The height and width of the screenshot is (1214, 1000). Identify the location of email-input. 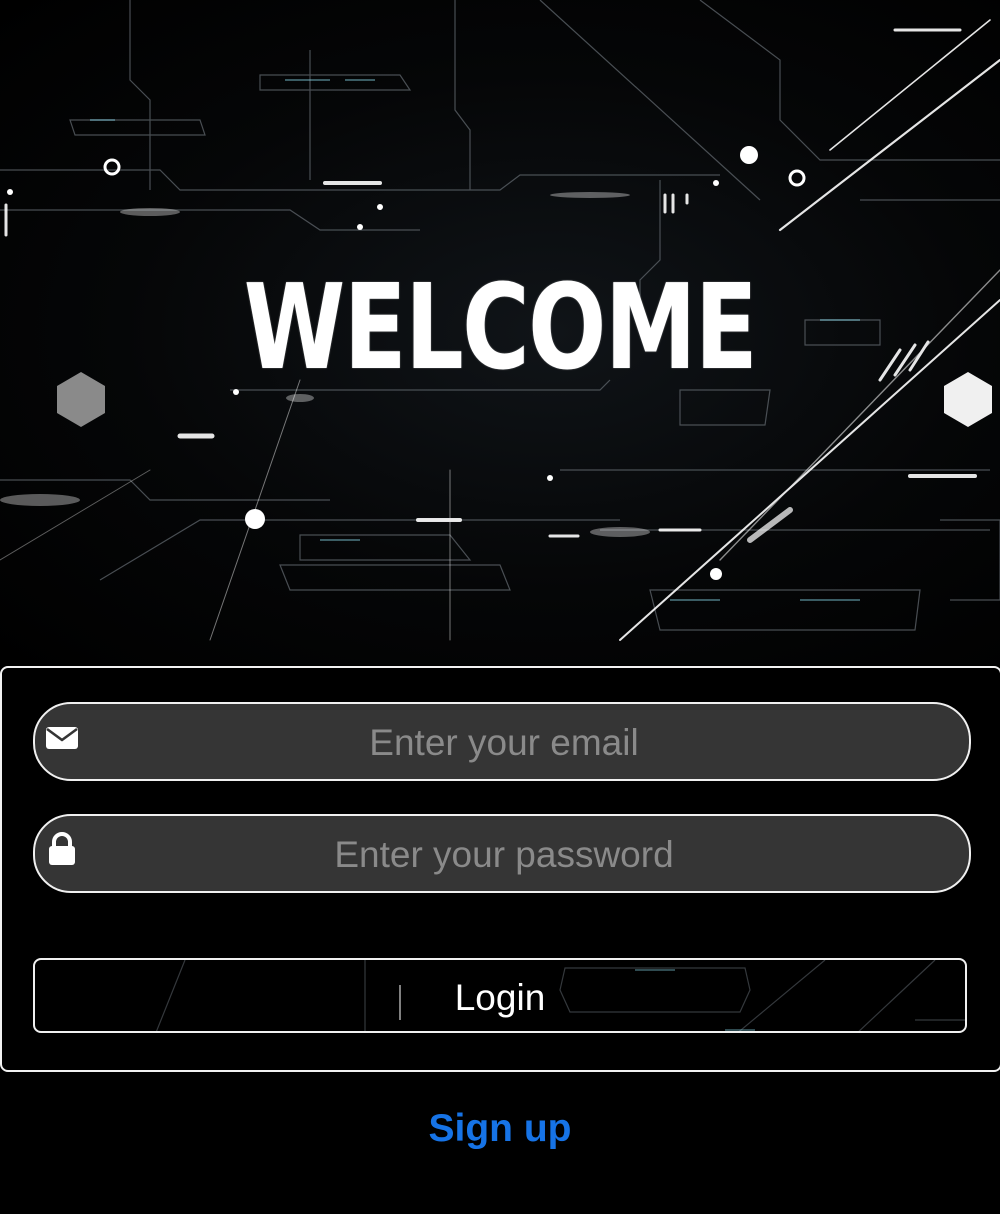
(504, 742).